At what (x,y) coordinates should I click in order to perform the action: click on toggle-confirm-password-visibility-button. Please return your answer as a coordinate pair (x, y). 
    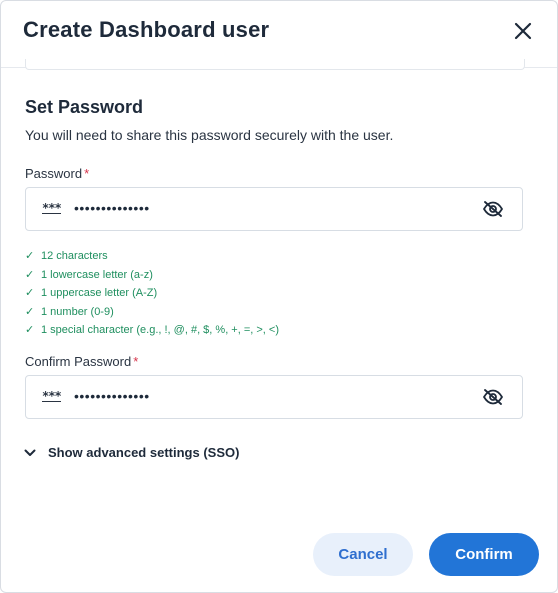
    Looking at the image, I should click on (493, 397).